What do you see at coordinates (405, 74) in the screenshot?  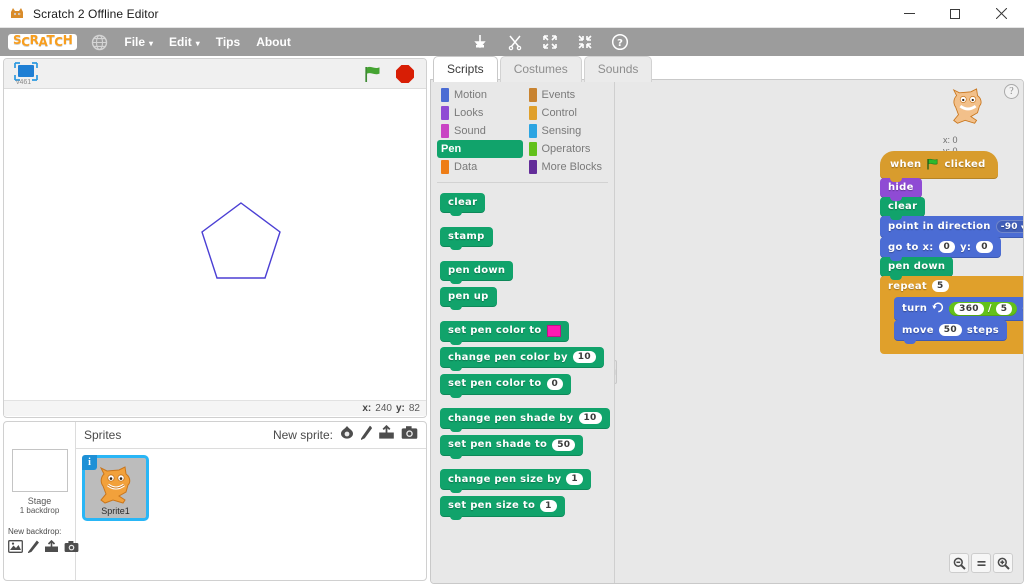 I see `stop-sign-icon` at bounding box center [405, 74].